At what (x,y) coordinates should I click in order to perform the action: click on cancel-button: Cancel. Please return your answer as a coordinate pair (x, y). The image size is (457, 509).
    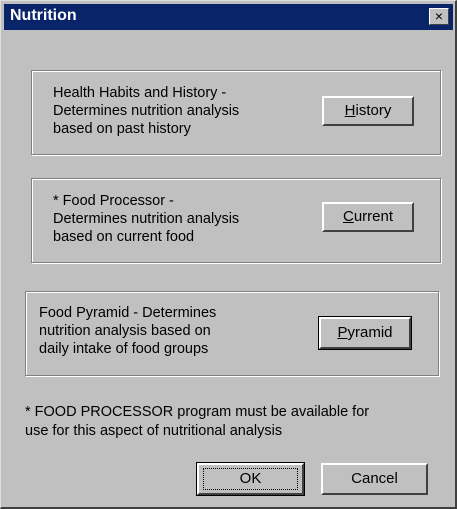
    Looking at the image, I should click on (374, 479).